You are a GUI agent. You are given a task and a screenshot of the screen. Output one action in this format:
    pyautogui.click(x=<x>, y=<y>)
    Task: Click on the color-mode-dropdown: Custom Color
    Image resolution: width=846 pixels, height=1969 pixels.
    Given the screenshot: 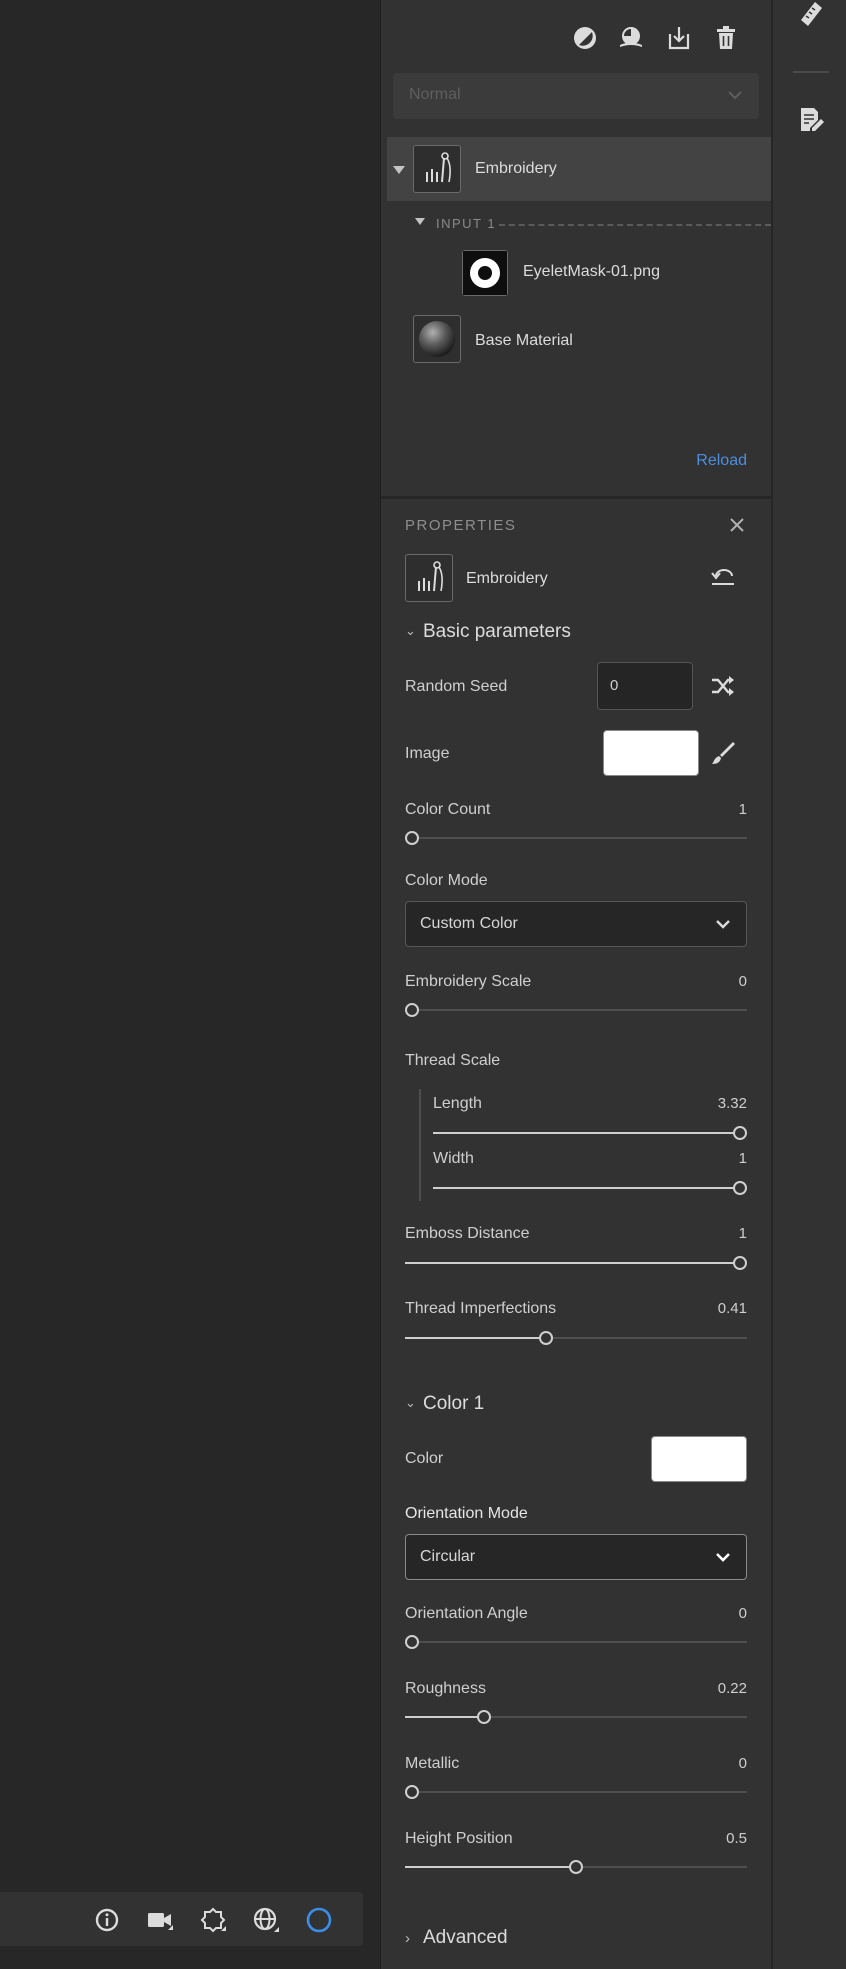 What is the action you would take?
    pyautogui.click(x=576, y=924)
    